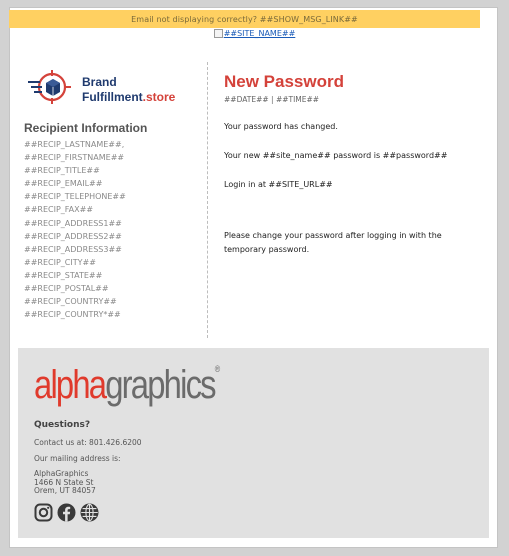  What do you see at coordinates (272, 99) in the screenshot?
I see `message-datetime: ##DATE## | ##TIME##` at bounding box center [272, 99].